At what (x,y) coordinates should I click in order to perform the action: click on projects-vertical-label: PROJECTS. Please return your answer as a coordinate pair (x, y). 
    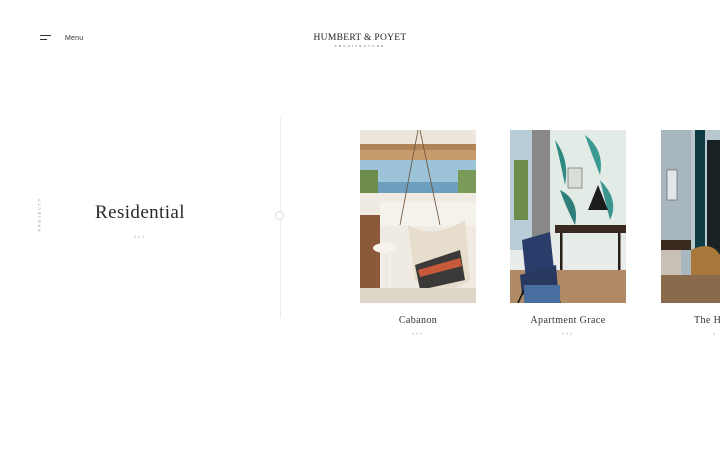
    Looking at the image, I should click on (39, 214).